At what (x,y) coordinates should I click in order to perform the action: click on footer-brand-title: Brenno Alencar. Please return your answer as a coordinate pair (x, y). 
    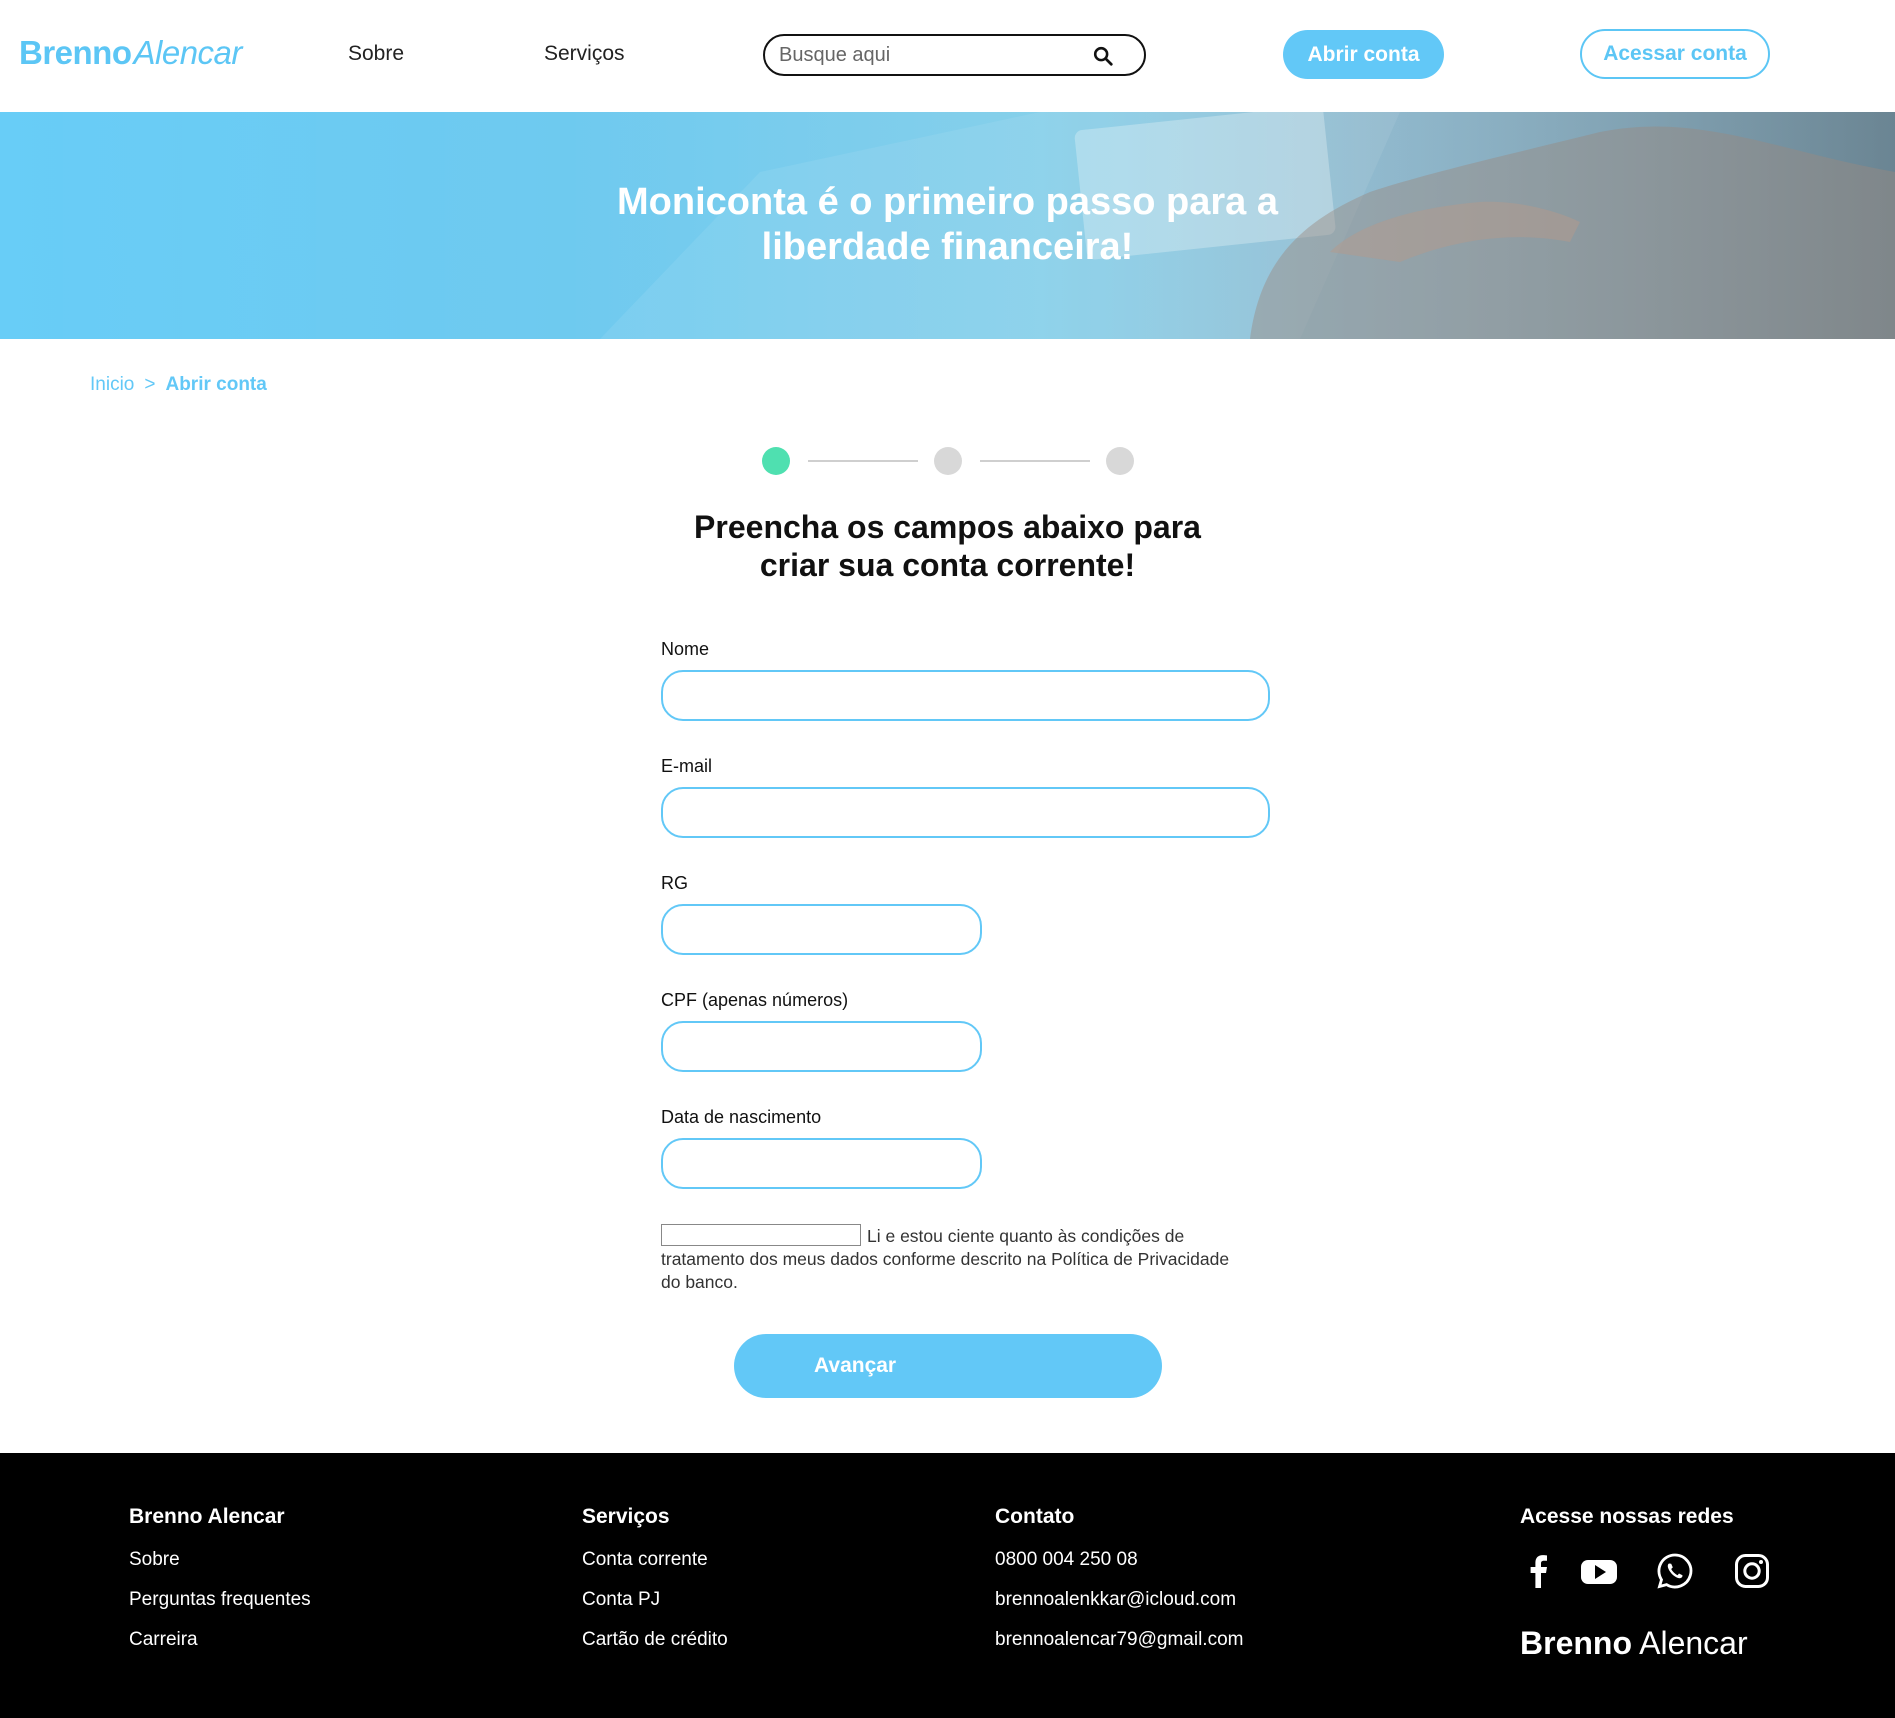
    Looking at the image, I should click on (207, 1516).